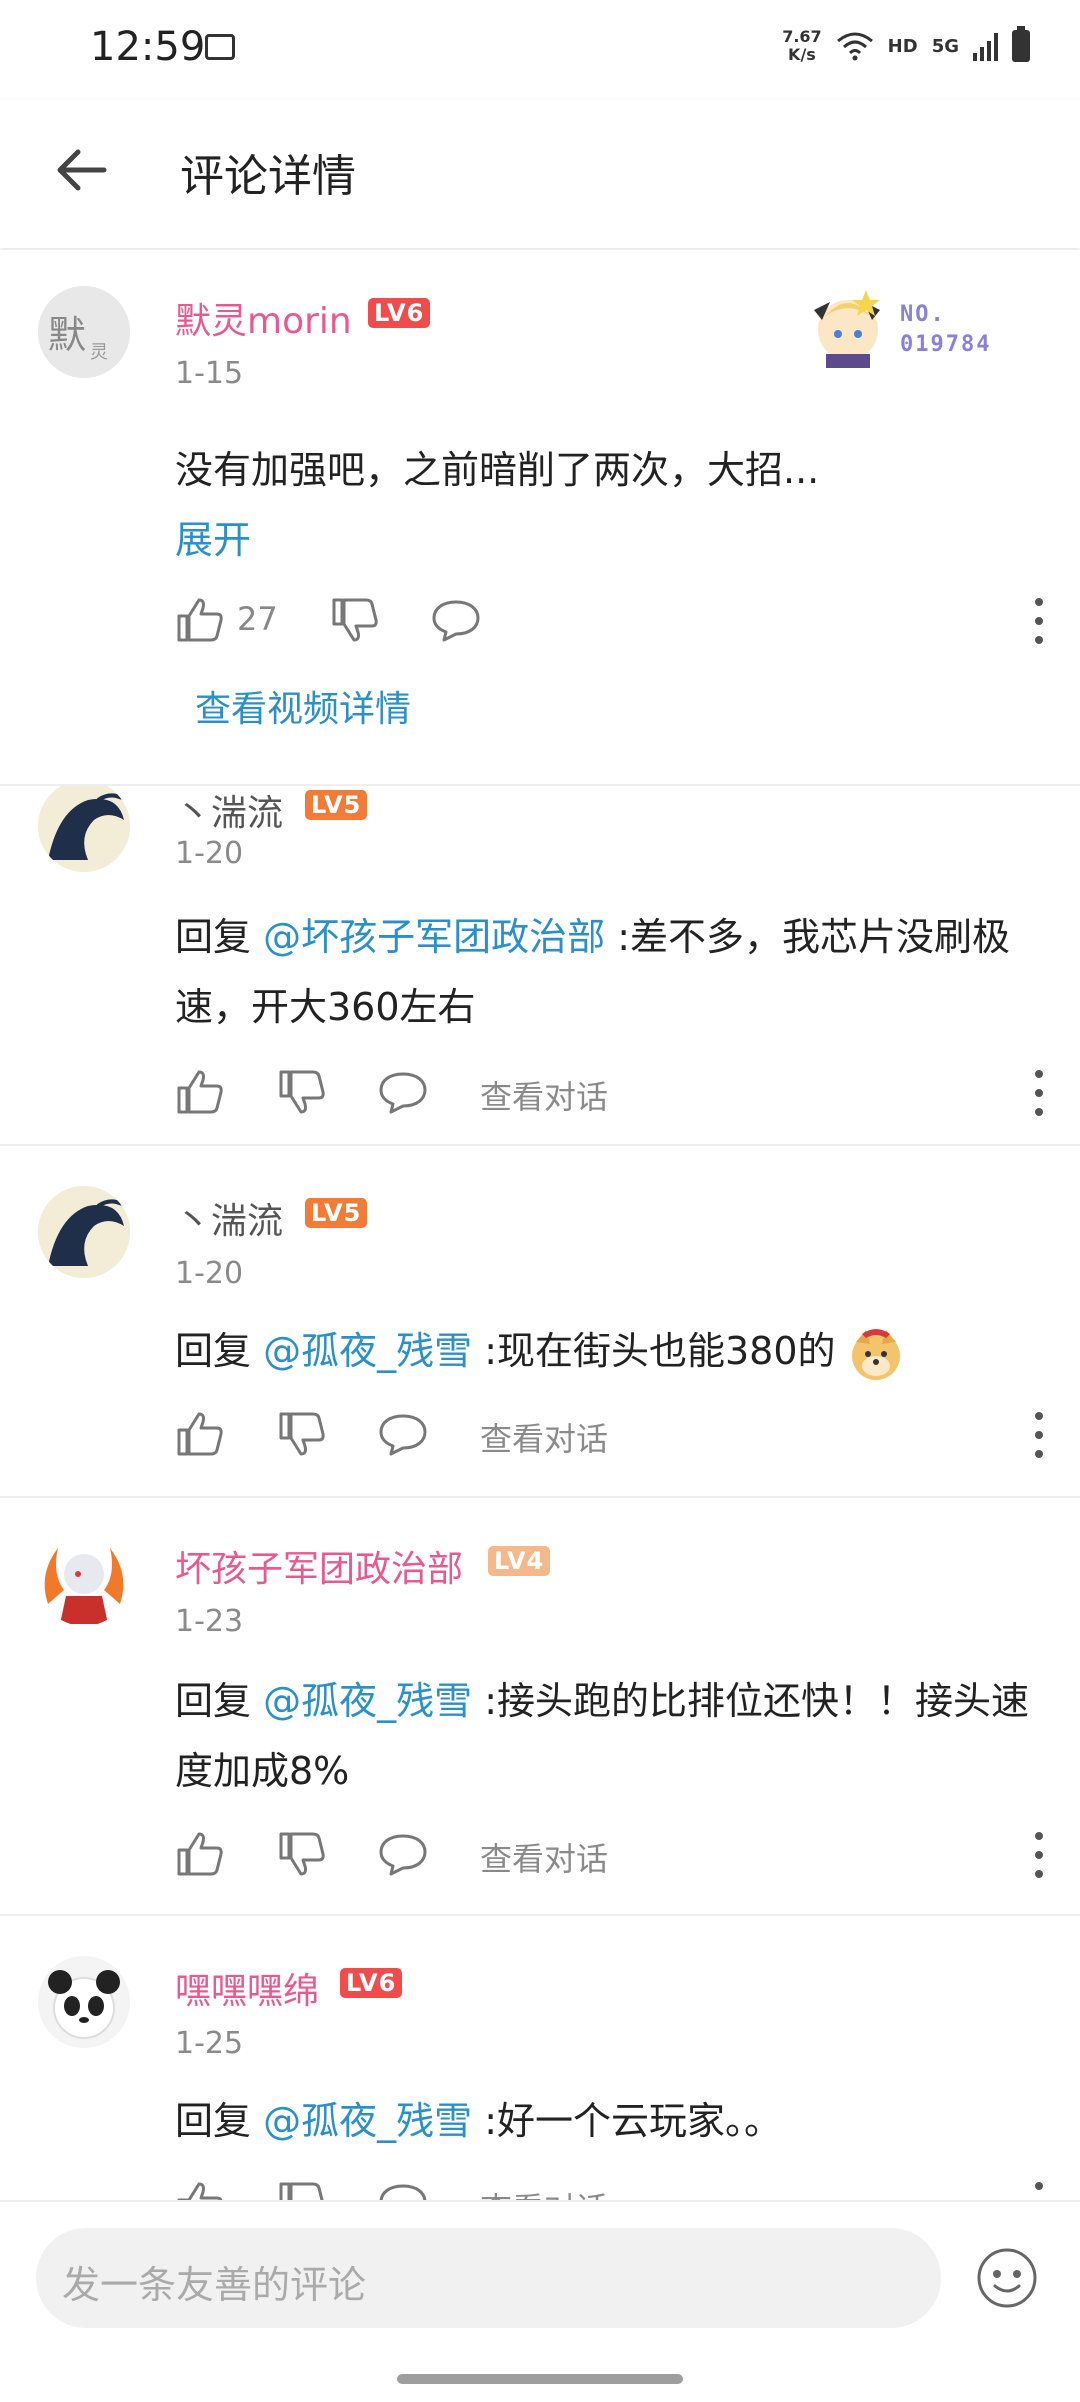 This screenshot has width=1080, height=2402. I want to click on comment-text: 没有加强吧，之前暗削了两次，大招... 展开, so click(610, 505).